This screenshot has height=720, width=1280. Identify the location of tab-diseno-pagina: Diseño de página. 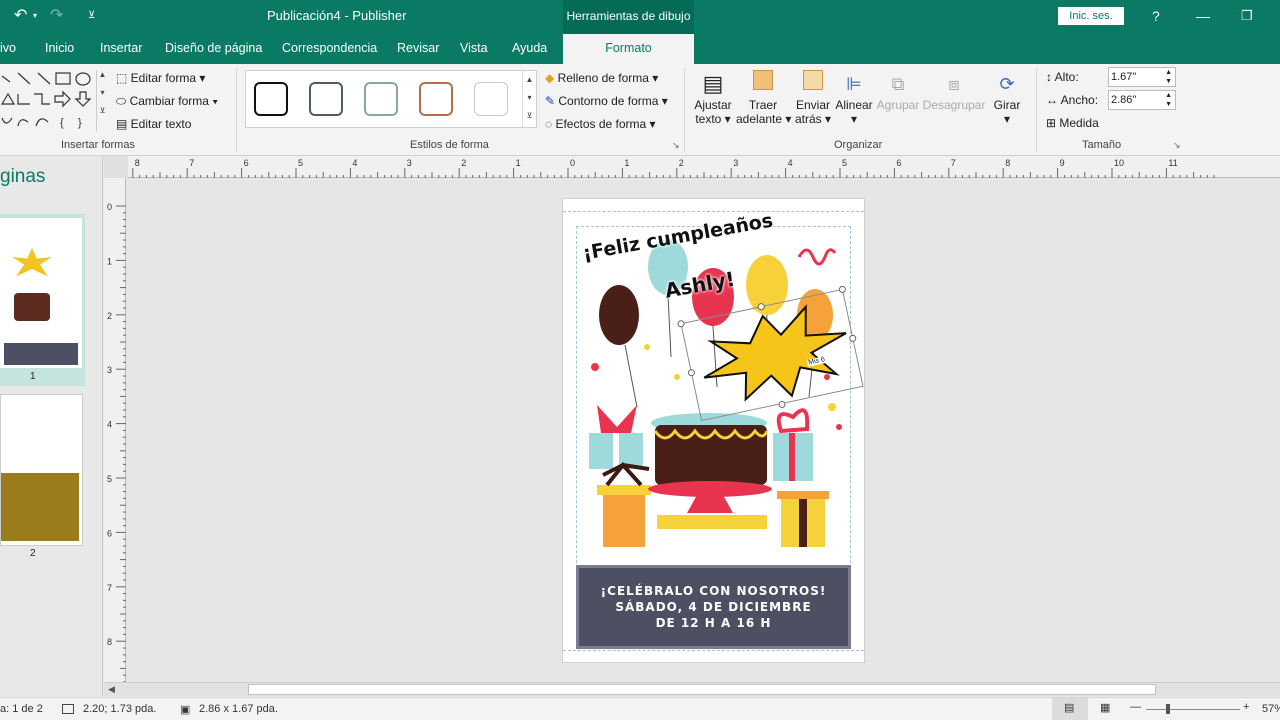
(213, 49).